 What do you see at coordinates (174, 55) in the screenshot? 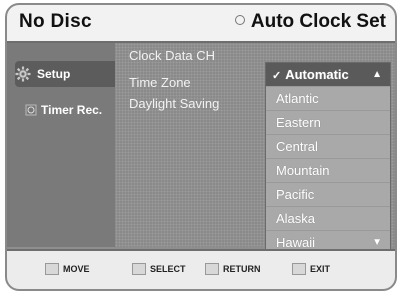
I see `setting-clock-data-ch: Clock Data CH` at bounding box center [174, 55].